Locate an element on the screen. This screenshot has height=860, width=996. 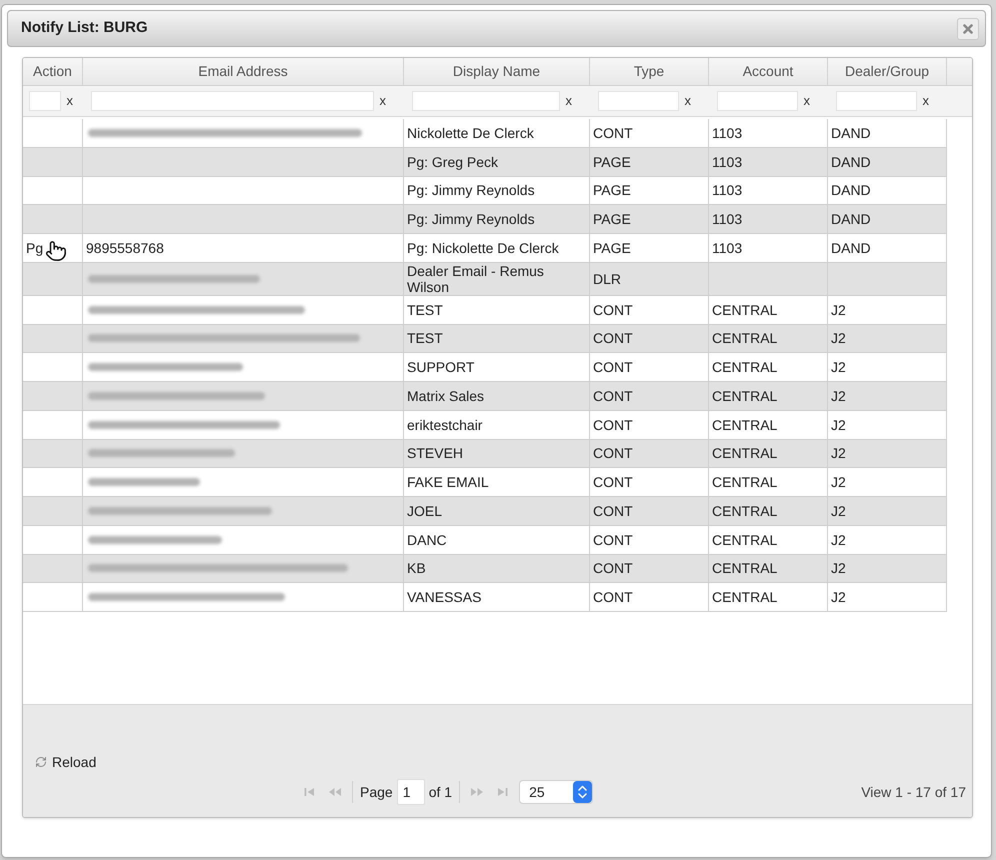
table-cell: Dealer Email - Remus Wilson is located at coordinates (497, 278).